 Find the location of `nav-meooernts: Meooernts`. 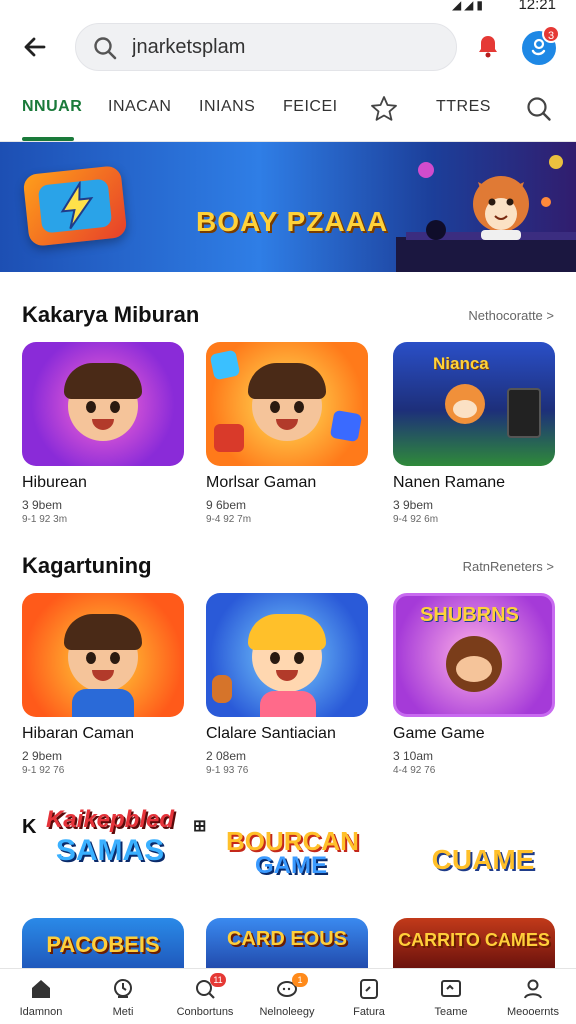

nav-meooernts: Meooernts is located at coordinates (533, 996).